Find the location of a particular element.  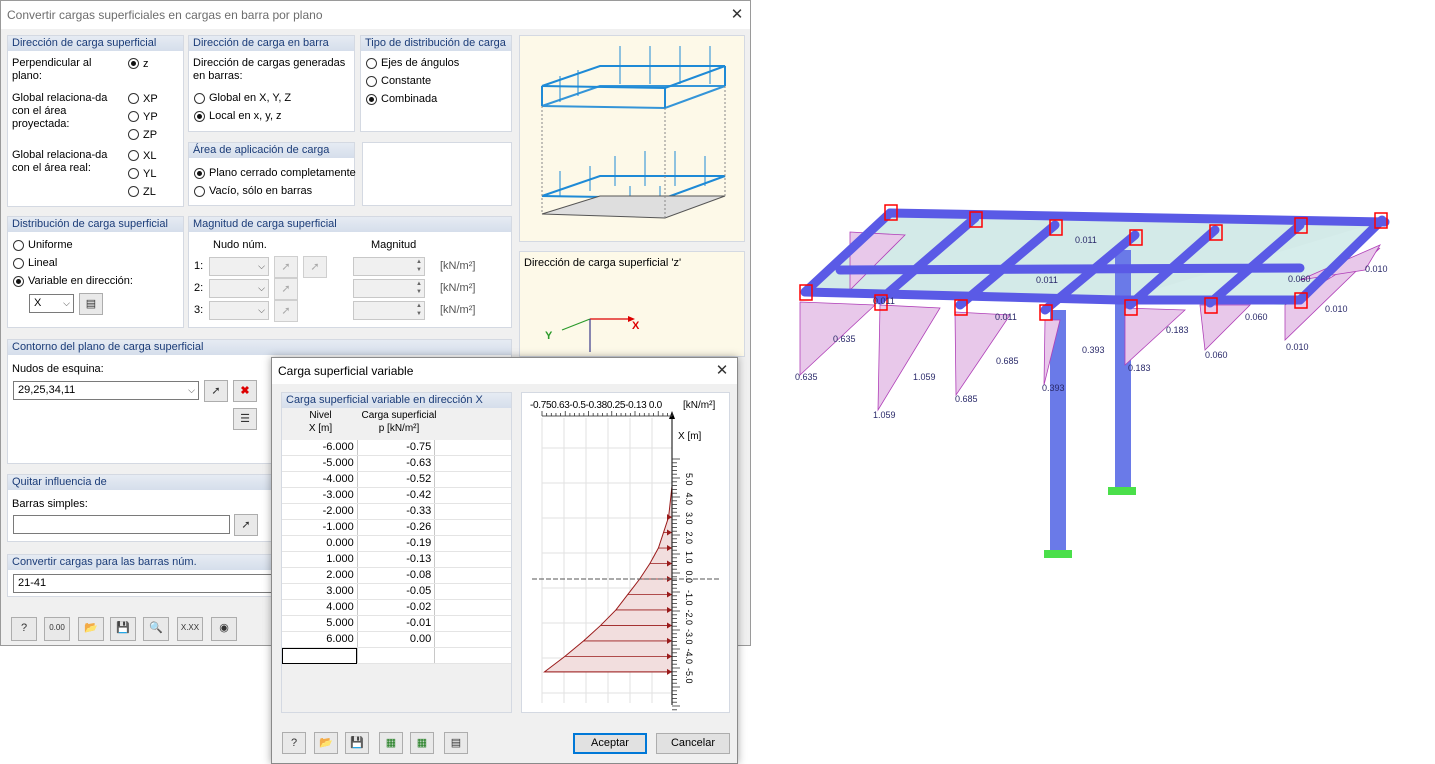

node-2-select: ⌵ is located at coordinates (239, 288).